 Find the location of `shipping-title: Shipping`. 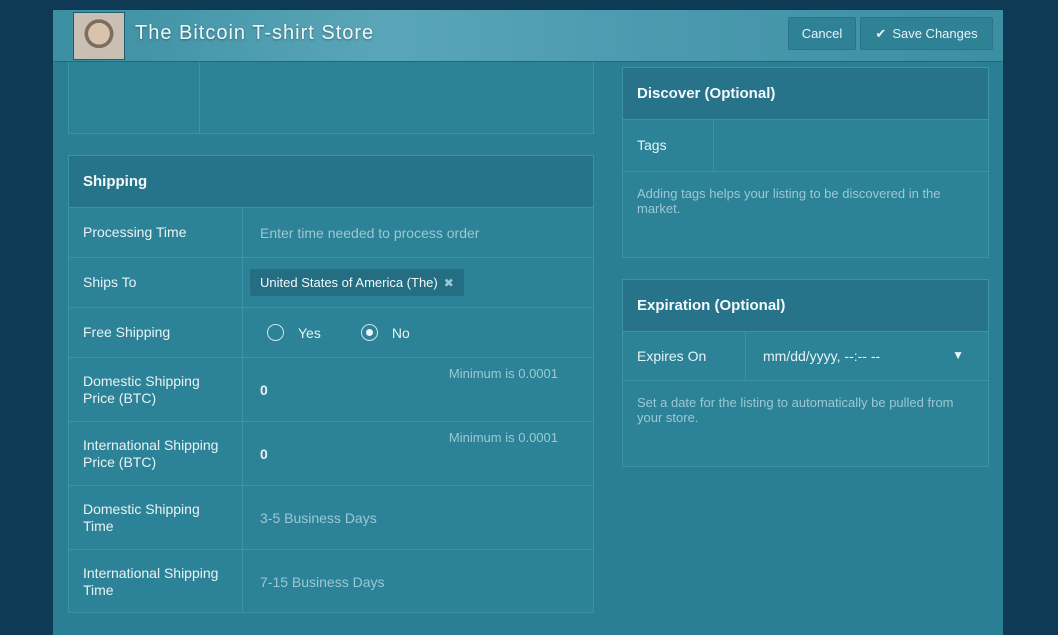

shipping-title: Shipping is located at coordinates (331, 181).